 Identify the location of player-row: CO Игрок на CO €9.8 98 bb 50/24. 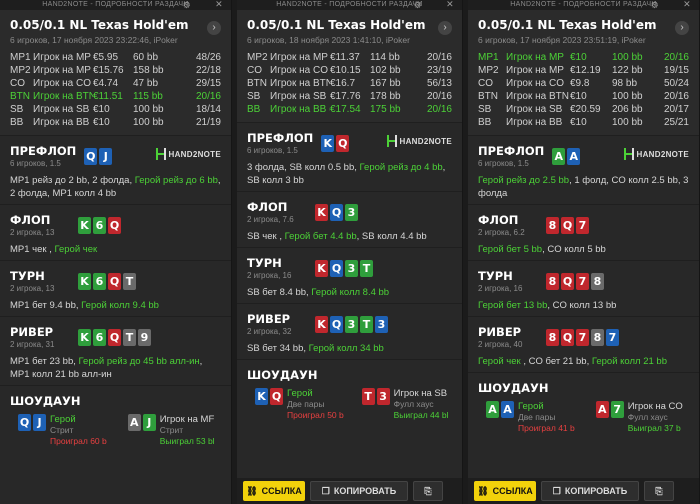
(583, 83).